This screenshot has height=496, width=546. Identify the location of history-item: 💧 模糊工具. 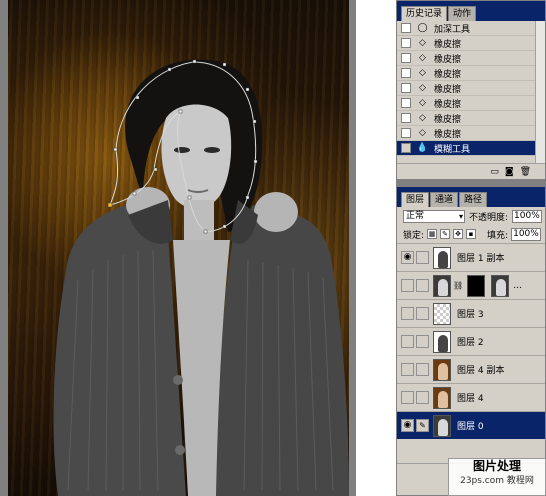
(471, 148).